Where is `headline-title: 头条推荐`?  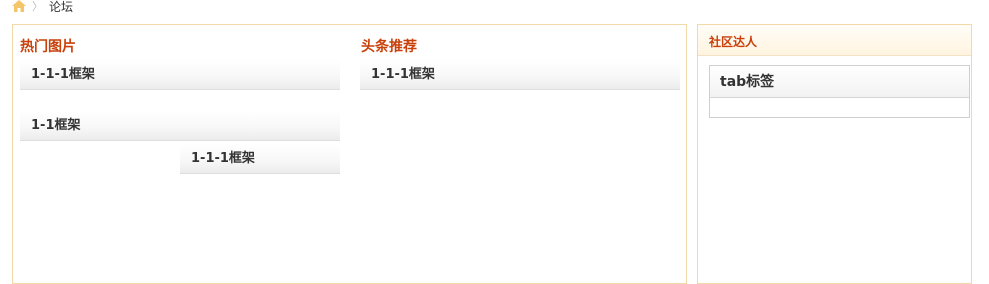 headline-title: 头条推荐 is located at coordinates (389, 47).